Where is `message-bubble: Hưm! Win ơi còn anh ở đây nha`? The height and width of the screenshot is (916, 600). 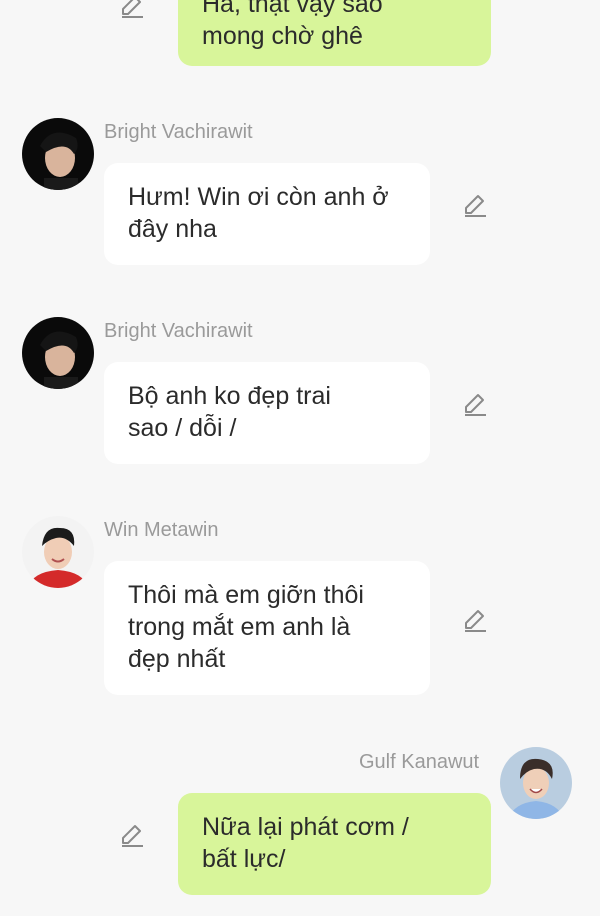 message-bubble: Hưm! Win ơi còn anh ở đây nha is located at coordinates (267, 214).